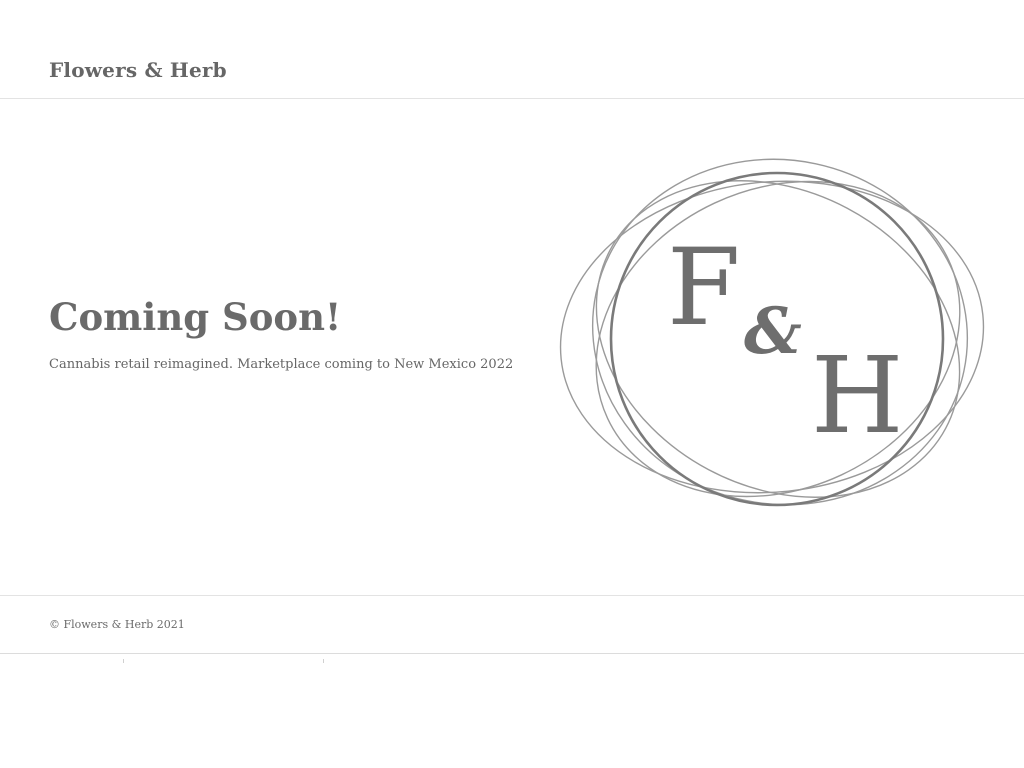  I want to click on site-footer: © Flowers & Herb 2021, so click(512, 624).